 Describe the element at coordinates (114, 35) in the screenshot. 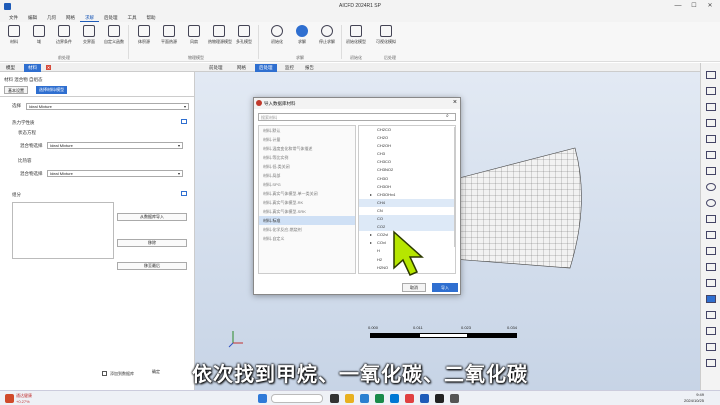

I see `udf-button: 自定义函数` at that location.